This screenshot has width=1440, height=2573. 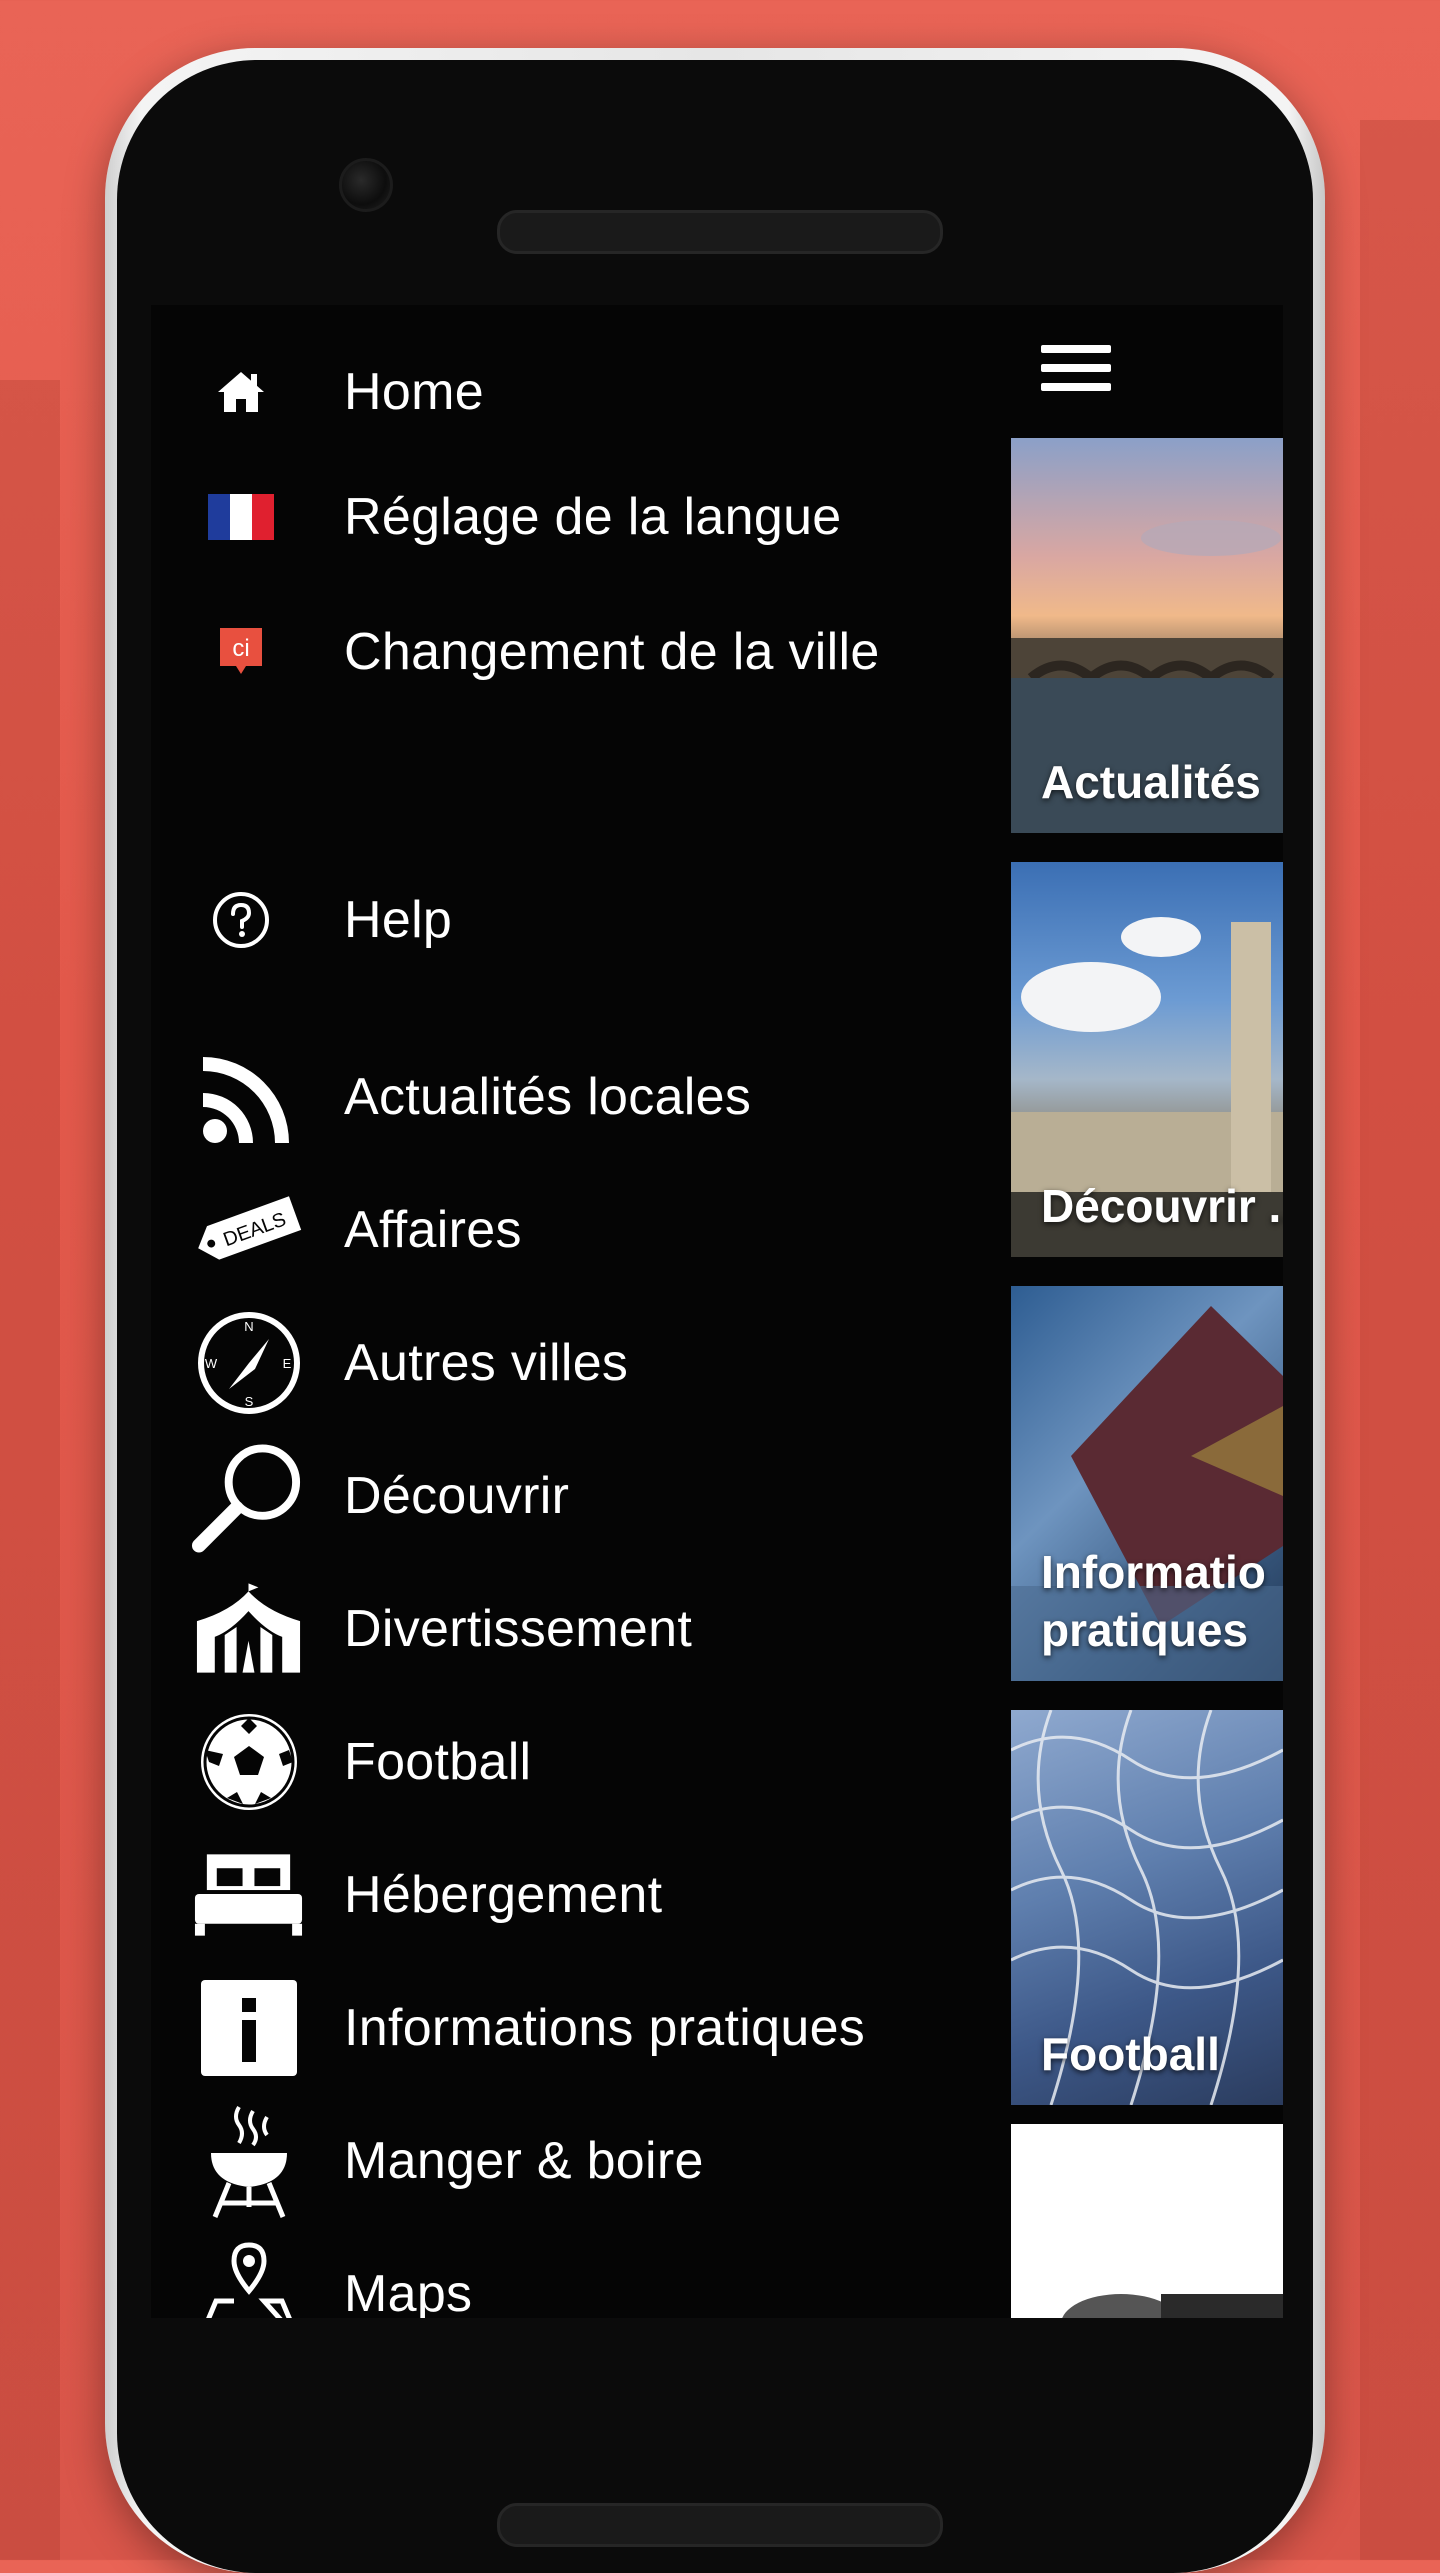 What do you see at coordinates (248, 1401) in the screenshot?
I see `svg-text: S` at bounding box center [248, 1401].